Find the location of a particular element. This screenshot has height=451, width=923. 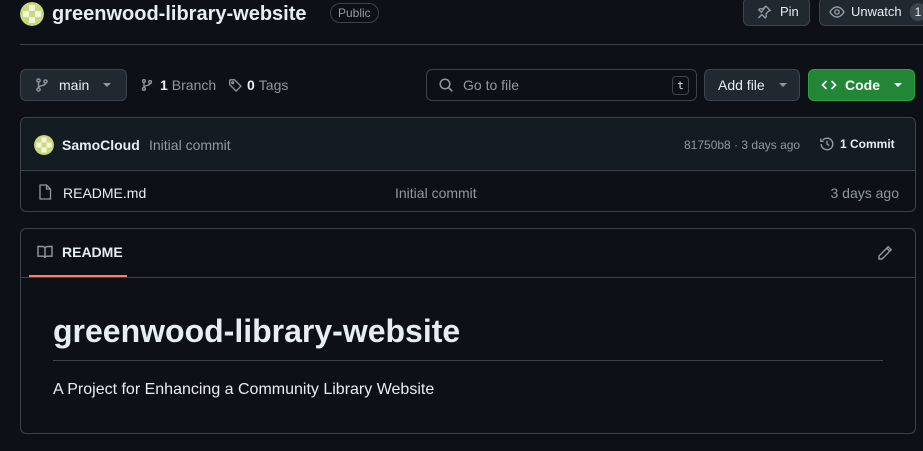

code-label: Code is located at coordinates (862, 85).